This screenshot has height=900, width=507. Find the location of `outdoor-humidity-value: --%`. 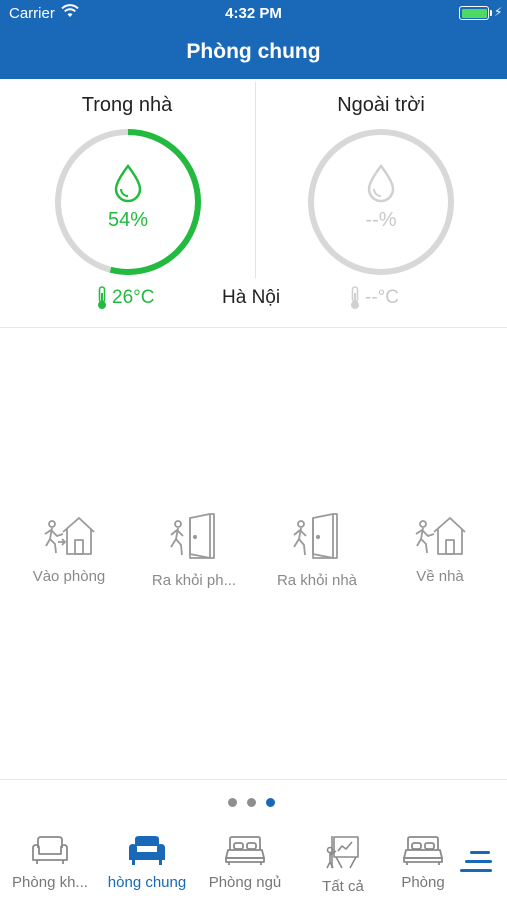

outdoor-humidity-value: --% is located at coordinates (381, 220).